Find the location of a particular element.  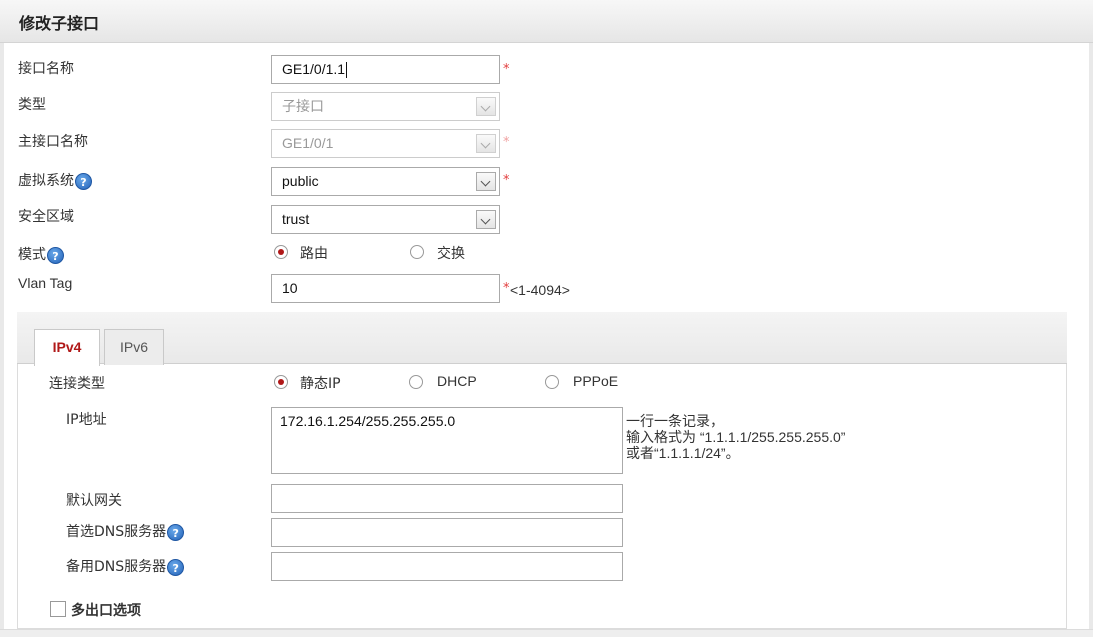

connection-type-label: 连接类型 is located at coordinates (77, 384).